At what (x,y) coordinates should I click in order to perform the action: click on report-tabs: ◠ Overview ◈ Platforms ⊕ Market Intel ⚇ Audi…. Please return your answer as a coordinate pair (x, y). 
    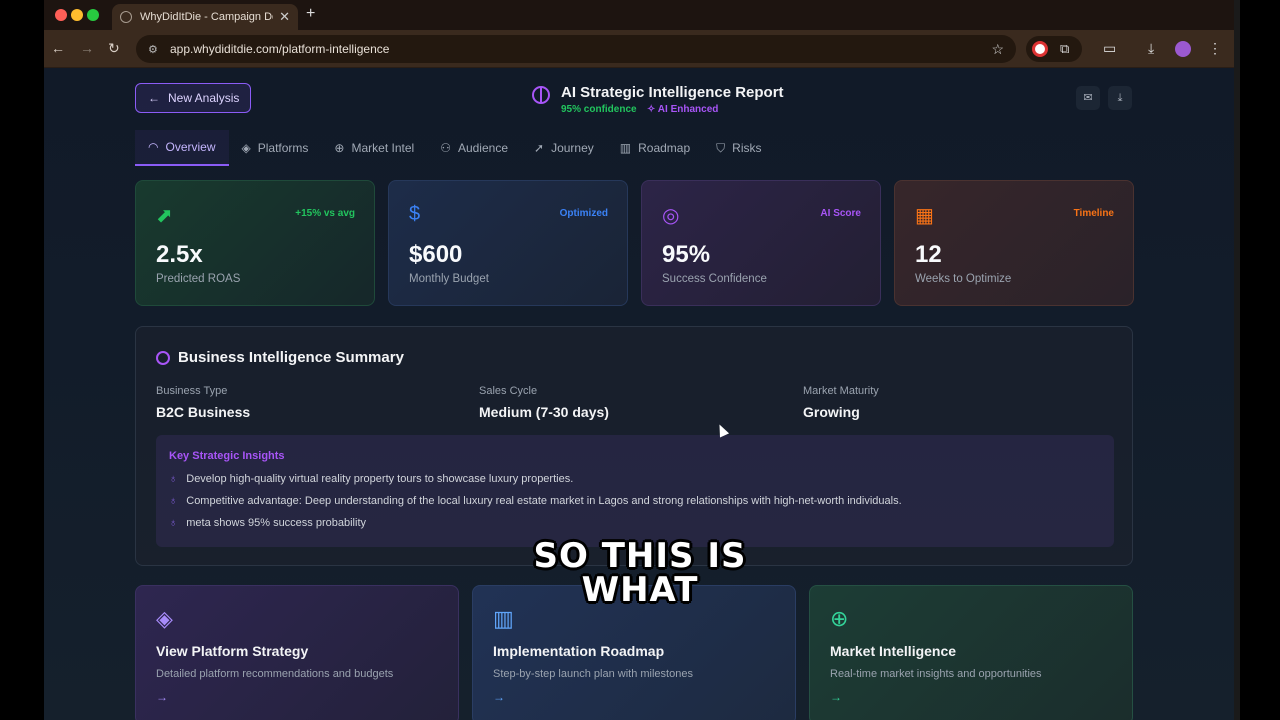
    Looking at the image, I should click on (455, 148).